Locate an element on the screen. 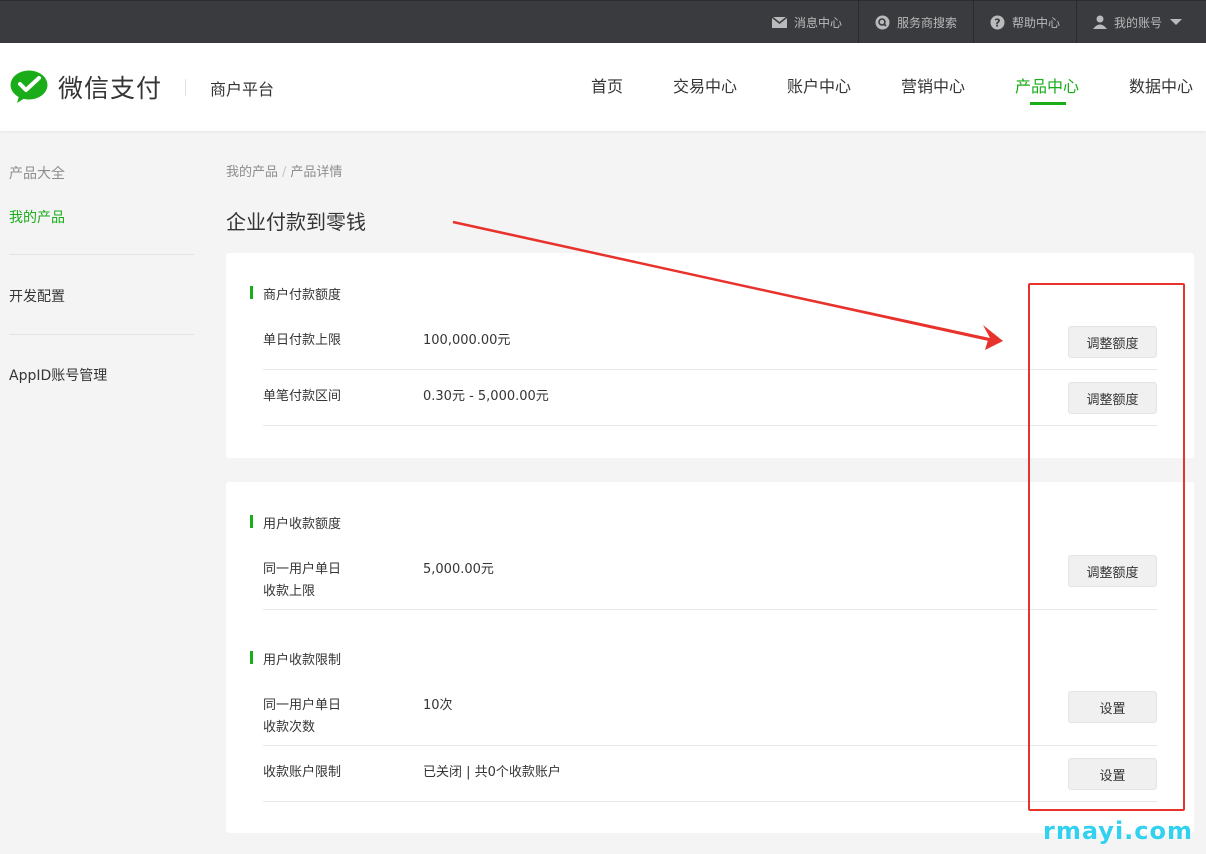  chevron-down-icon is located at coordinates (1176, 22).